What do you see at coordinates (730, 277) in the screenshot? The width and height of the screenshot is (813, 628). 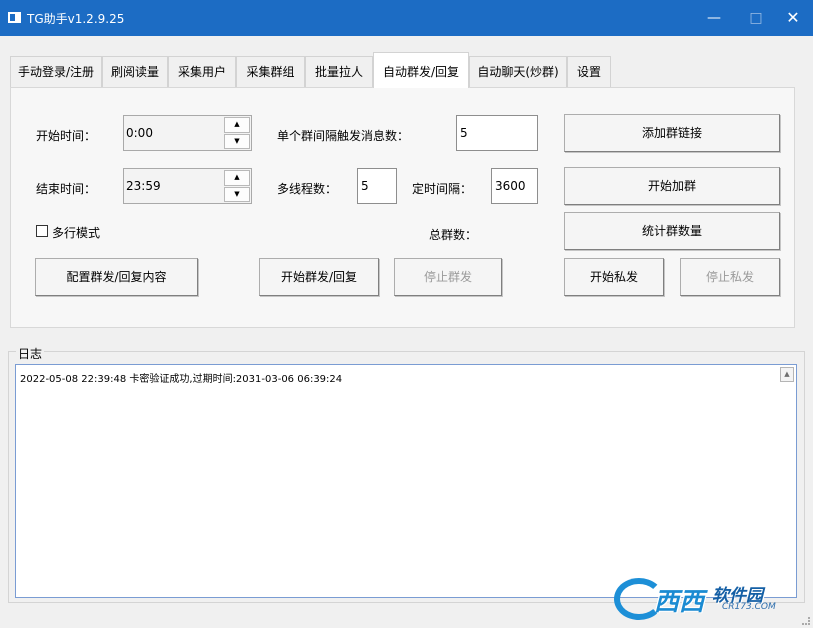 I see `stop-dm-button: 停止私发` at bounding box center [730, 277].